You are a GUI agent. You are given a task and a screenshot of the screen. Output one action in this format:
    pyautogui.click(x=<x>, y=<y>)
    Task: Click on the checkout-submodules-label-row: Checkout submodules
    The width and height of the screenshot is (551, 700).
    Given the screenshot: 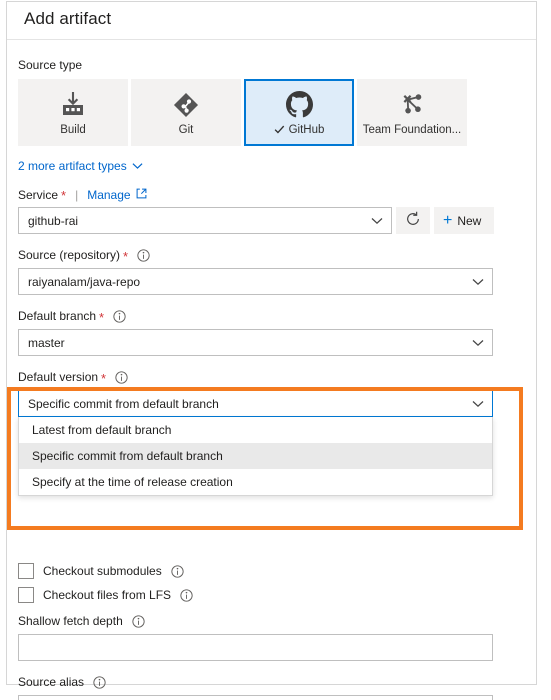 What is the action you would take?
    pyautogui.click(x=113, y=571)
    